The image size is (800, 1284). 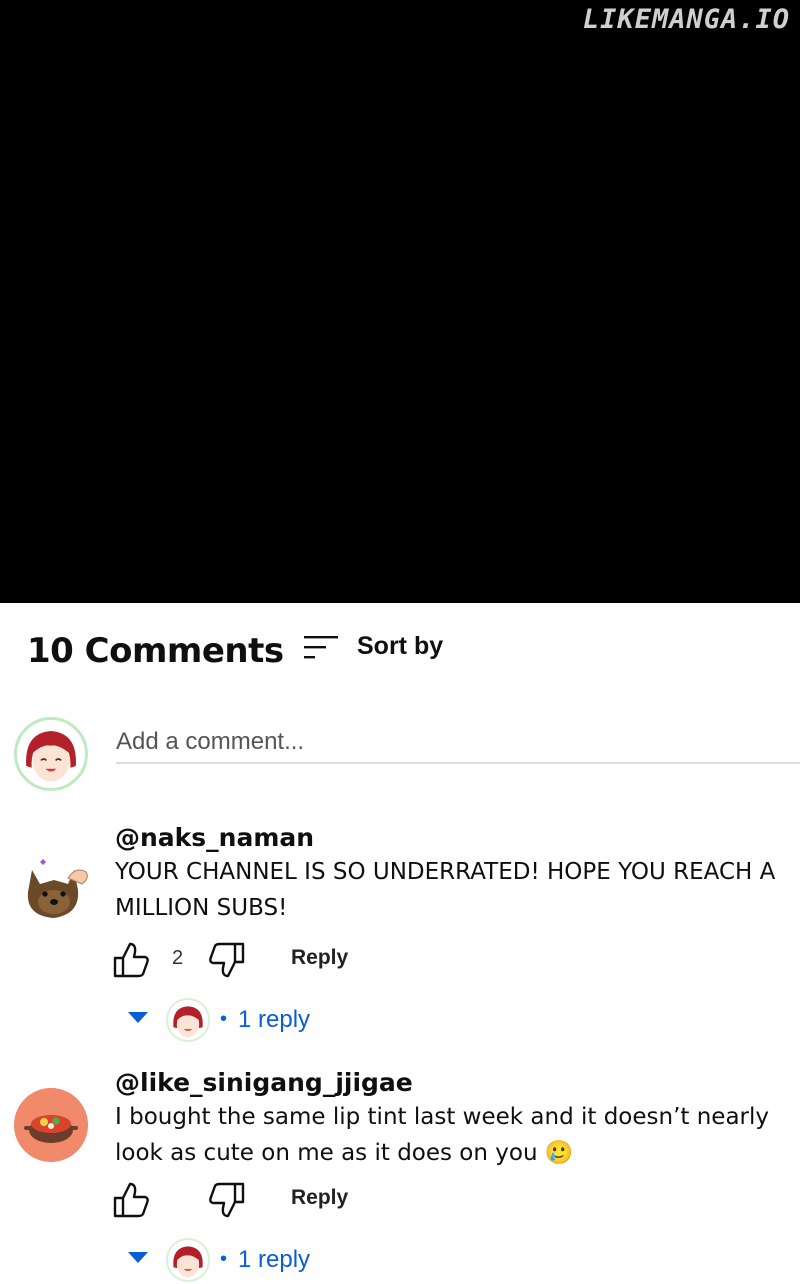 What do you see at coordinates (458, 743) in the screenshot?
I see `add-comment-input` at bounding box center [458, 743].